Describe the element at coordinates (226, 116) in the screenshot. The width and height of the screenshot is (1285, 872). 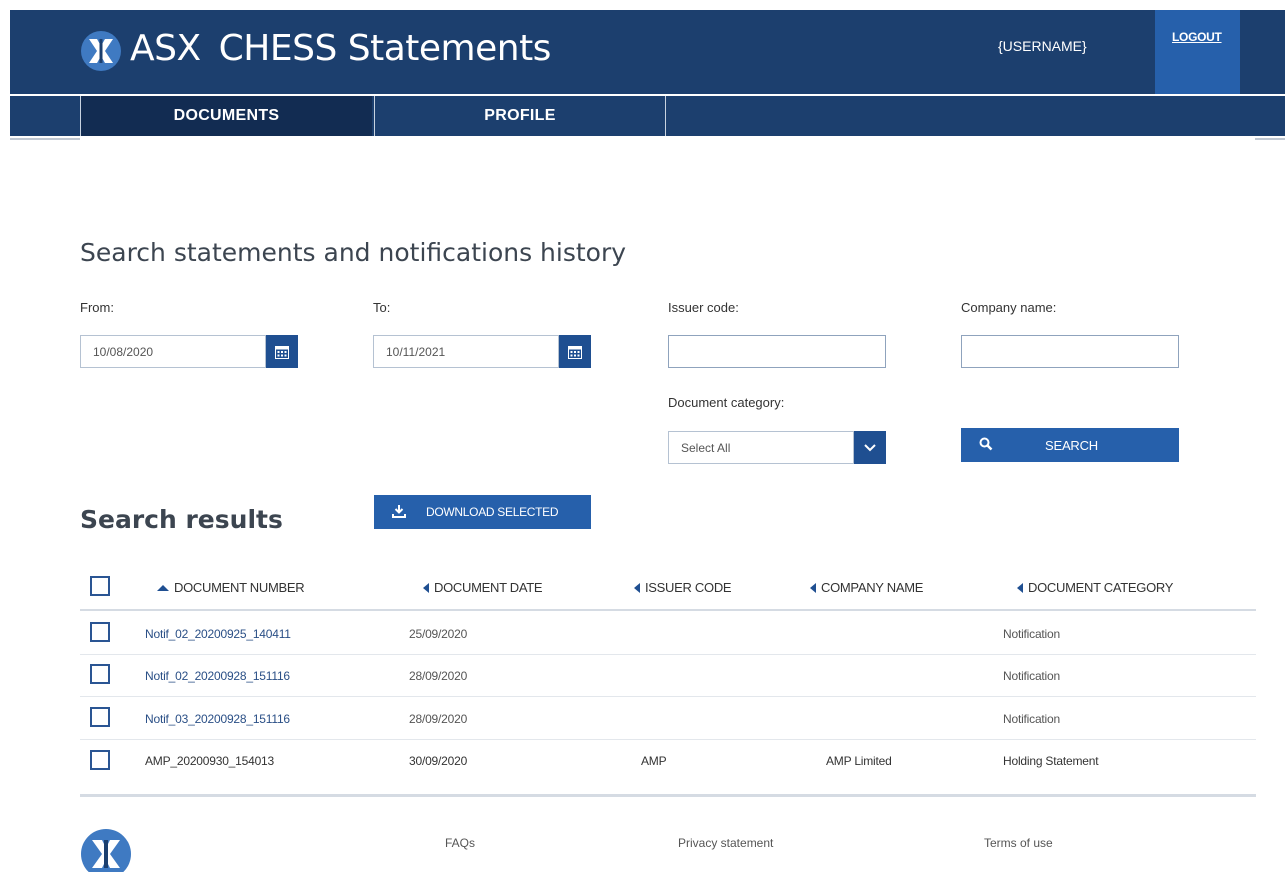
I see `tab-documents: DOCUMENTS` at that location.